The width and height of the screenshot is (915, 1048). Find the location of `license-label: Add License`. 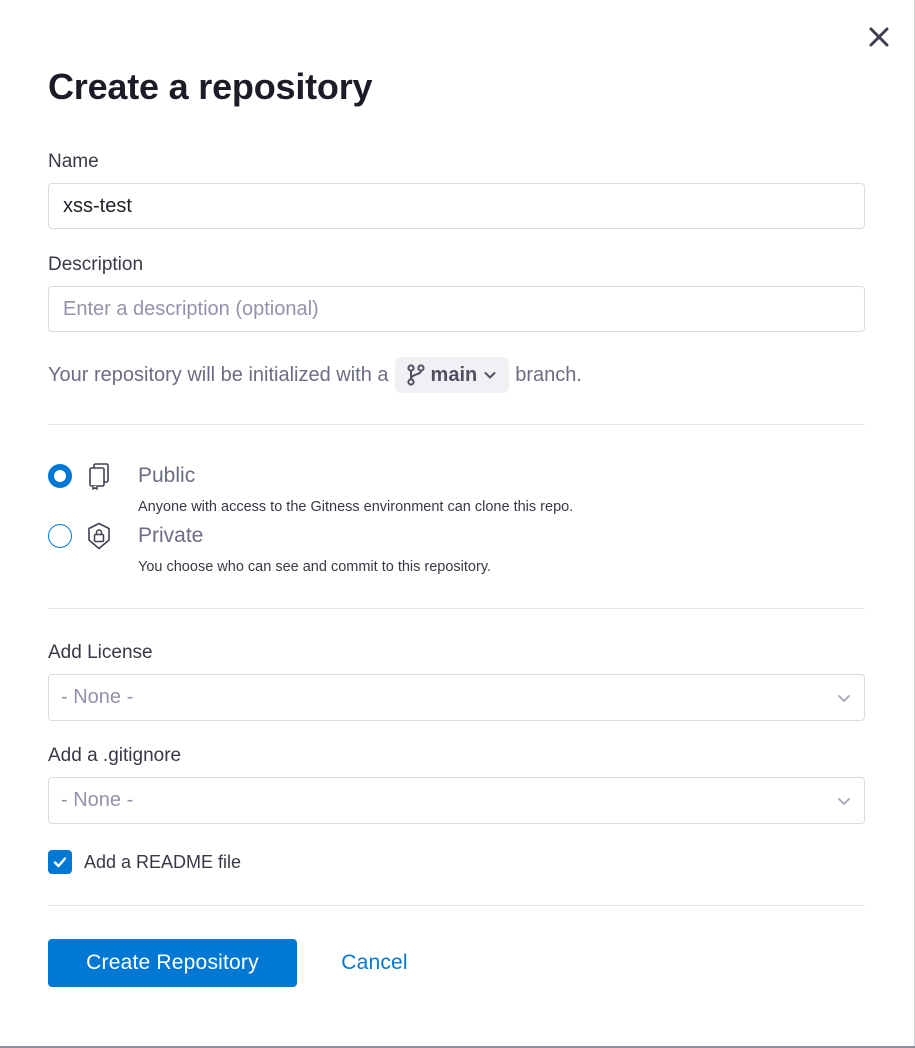

license-label: Add License is located at coordinates (100, 652).